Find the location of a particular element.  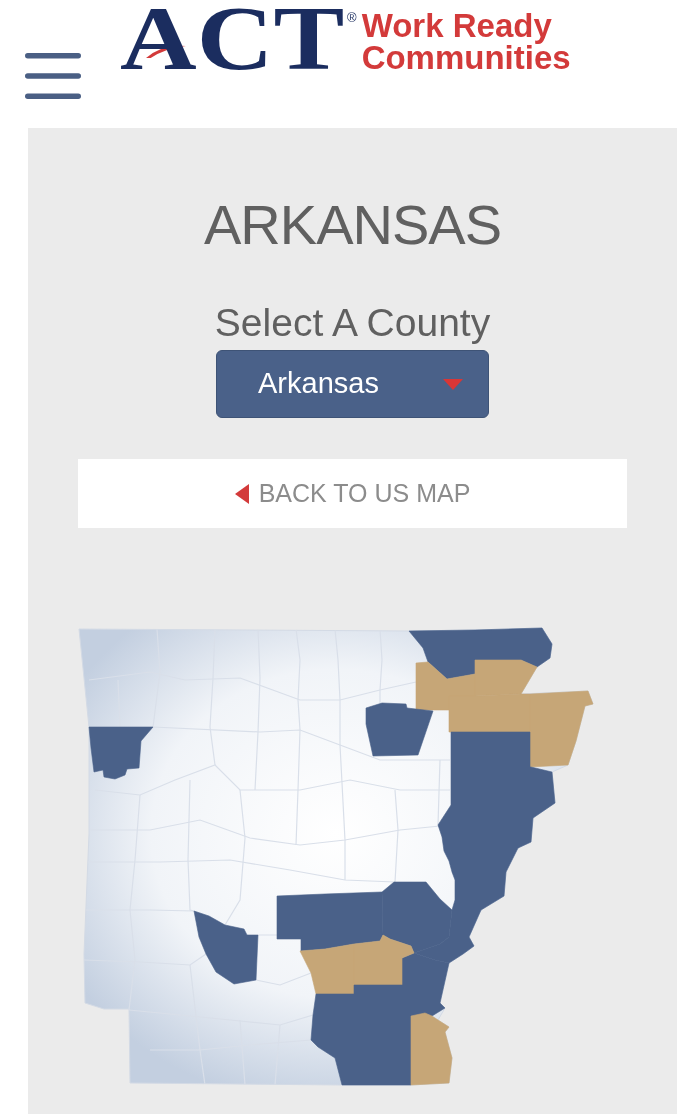

registered-mark: ® is located at coordinates (352, 17).